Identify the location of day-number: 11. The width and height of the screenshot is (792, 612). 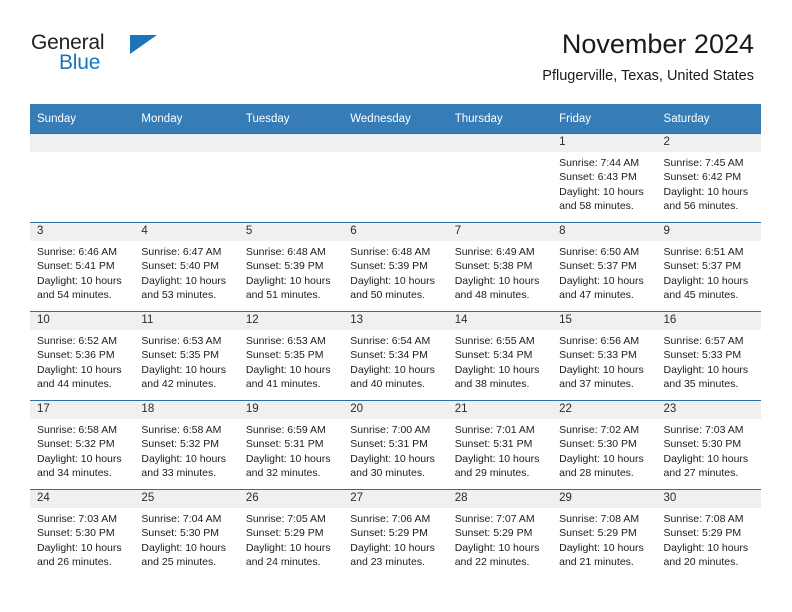
(186, 321).